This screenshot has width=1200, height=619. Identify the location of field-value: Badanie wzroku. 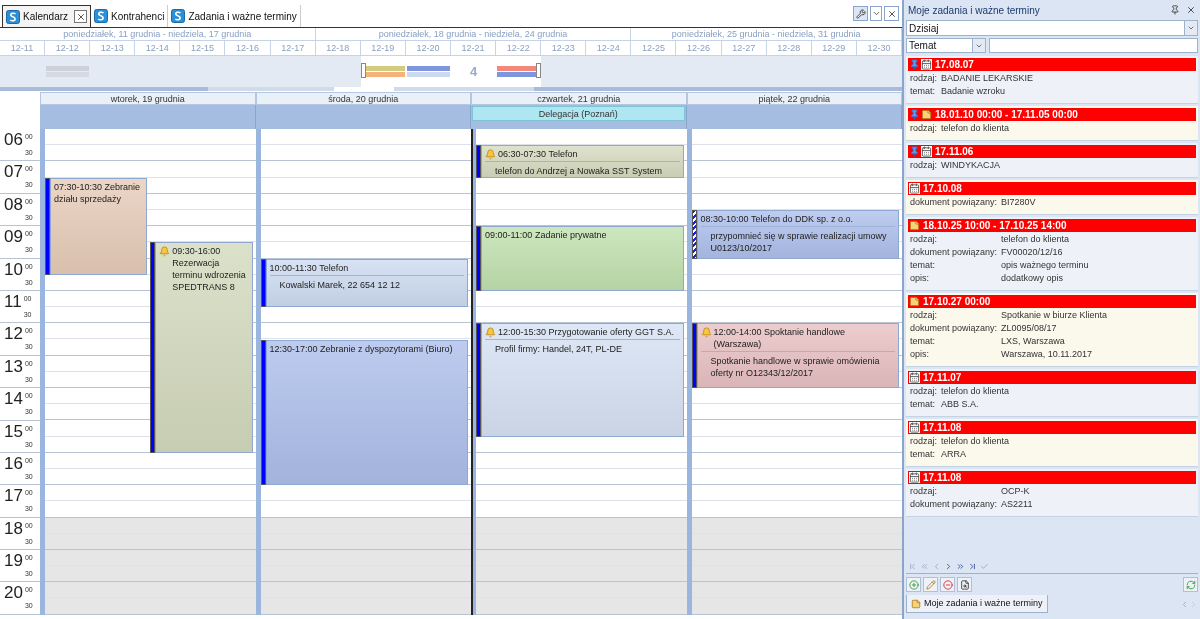
(974, 91).